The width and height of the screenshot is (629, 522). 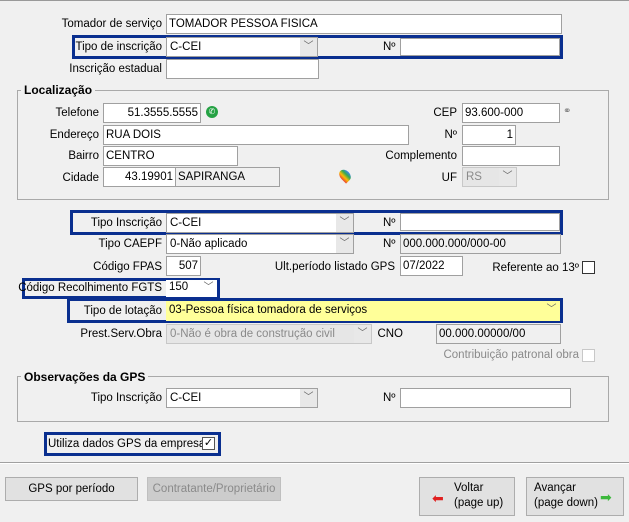 I want to click on tipo-lotacao-label: Tipo de lotação, so click(x=122, y=311).